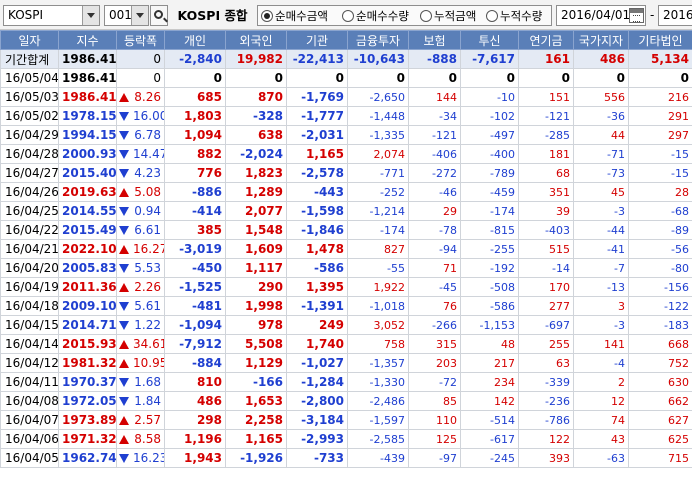  What do you see at coordinates (601, 78) in the screenshot?
I see `govt-cell: 0` at bounding box center [601, 78].